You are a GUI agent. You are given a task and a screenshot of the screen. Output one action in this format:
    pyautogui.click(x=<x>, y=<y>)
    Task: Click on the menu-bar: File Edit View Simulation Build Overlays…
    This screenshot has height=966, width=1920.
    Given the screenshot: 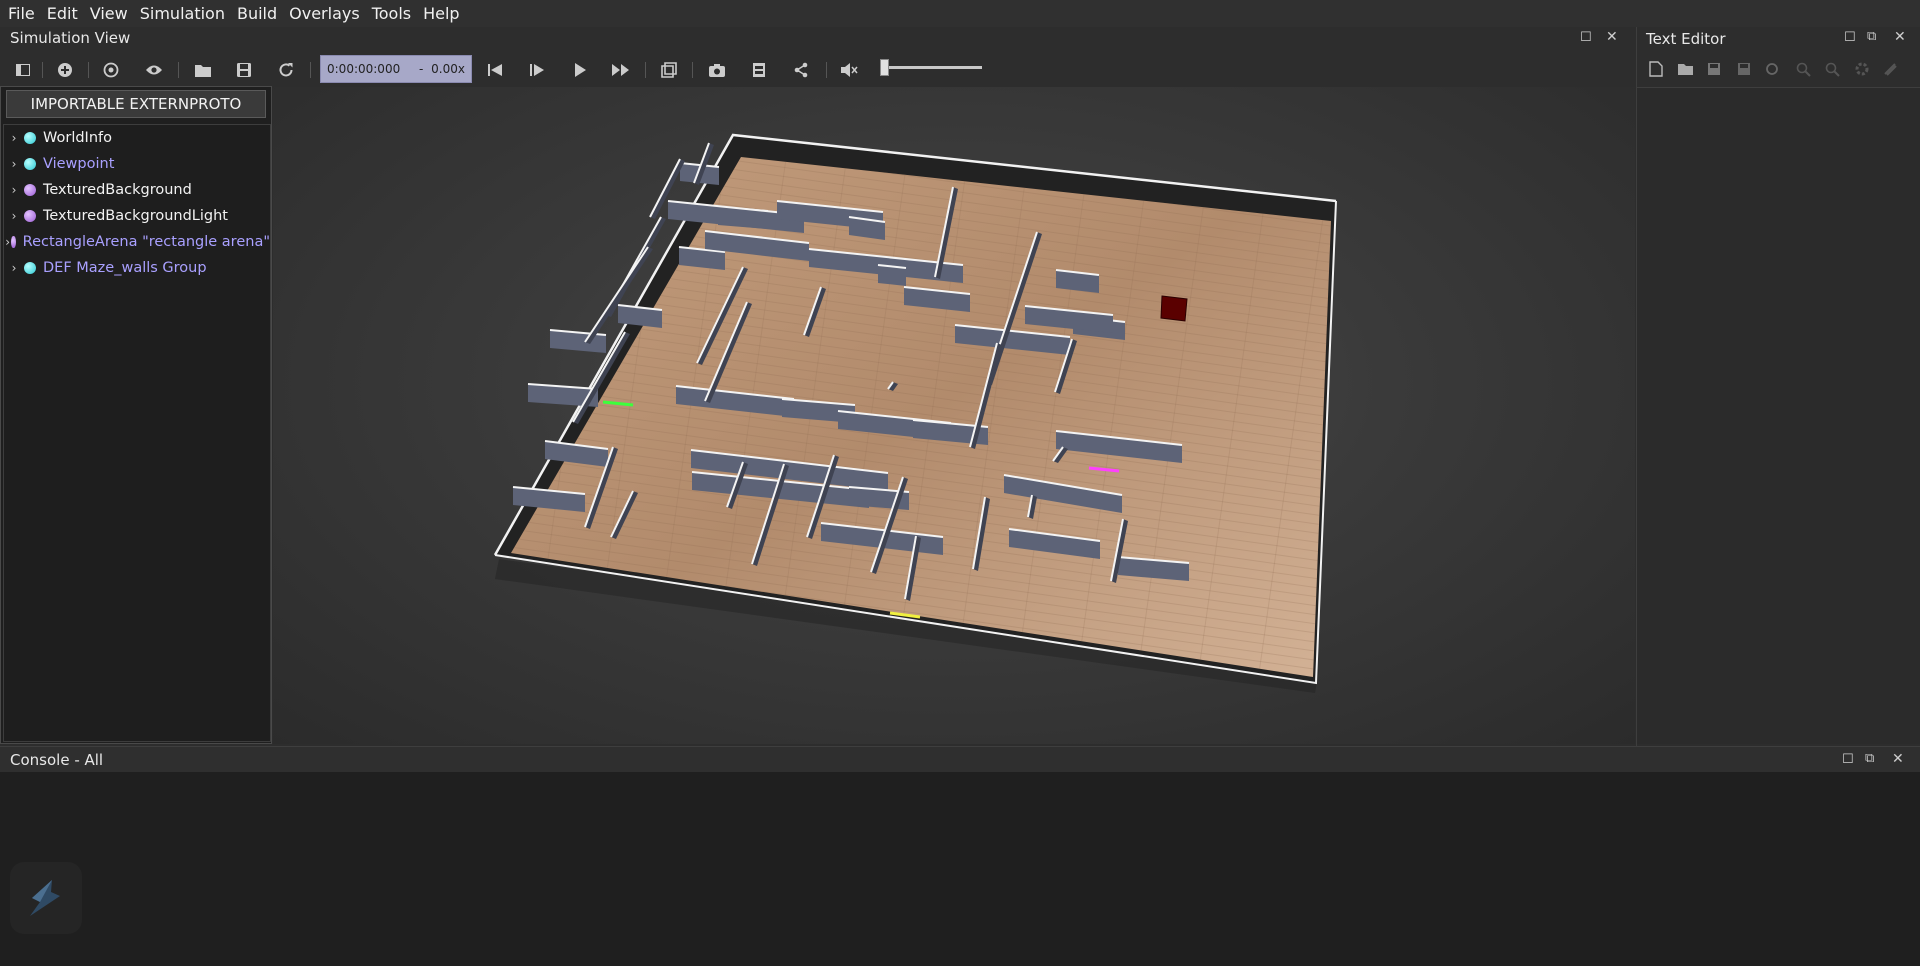 What is the action you would take?
    pyautogui.click(x=960, y=13)
    